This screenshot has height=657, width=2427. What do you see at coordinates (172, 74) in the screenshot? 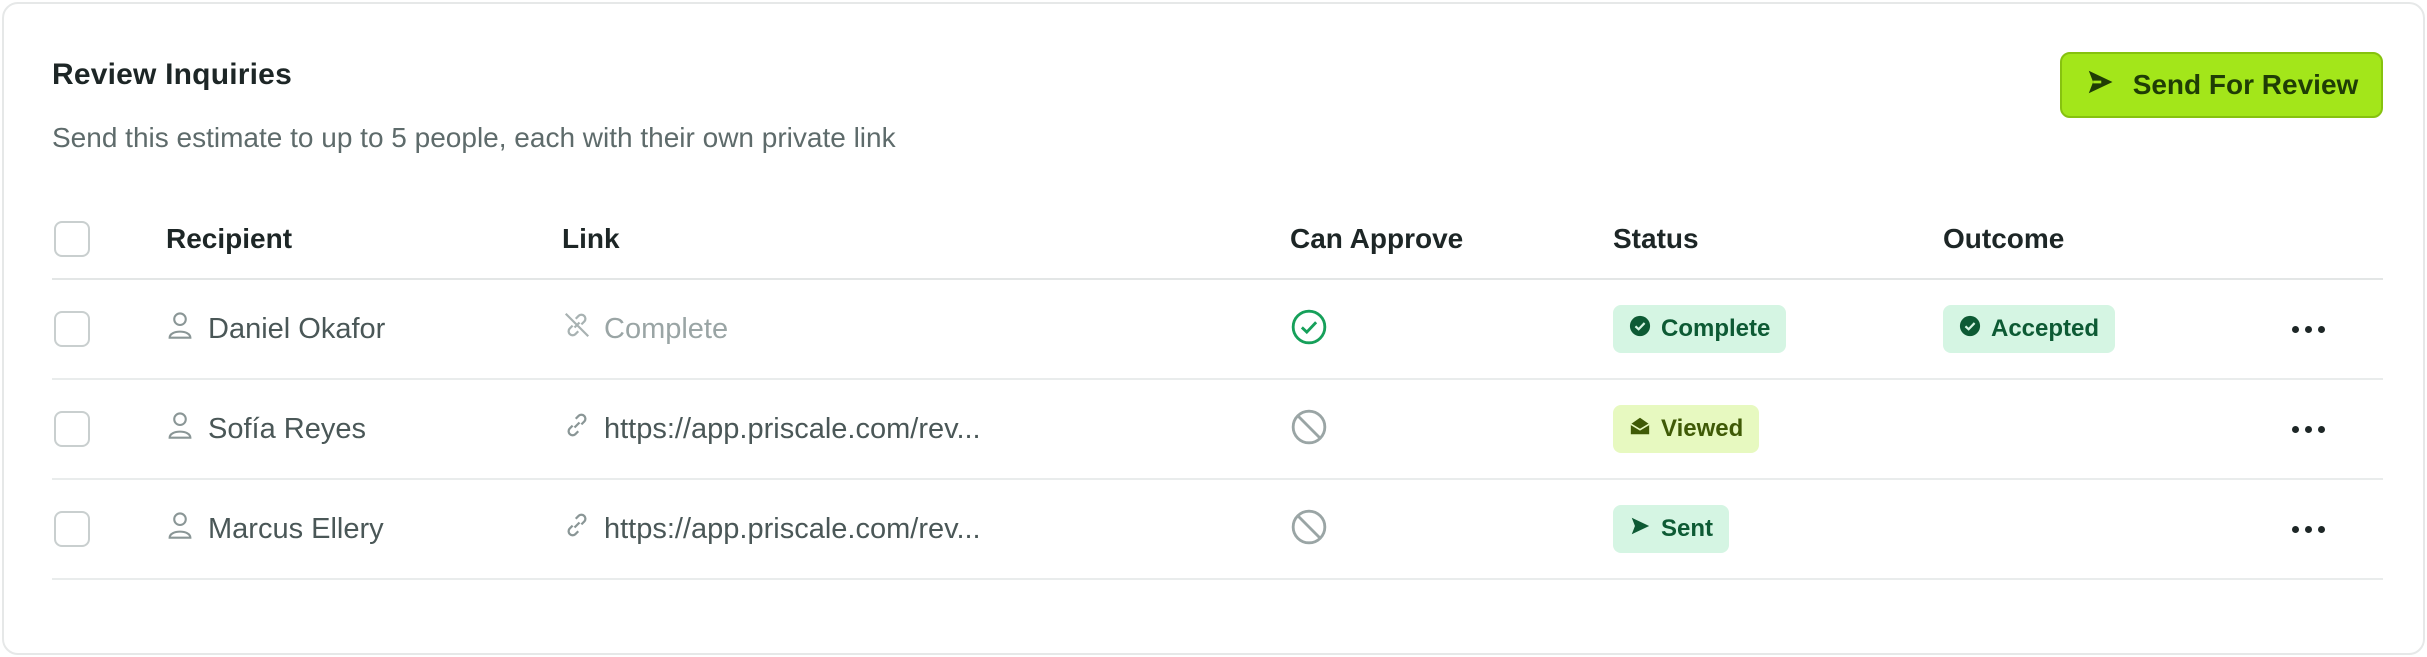
I see `page-title: Review Inquiries` at bounding box center [172, 74].